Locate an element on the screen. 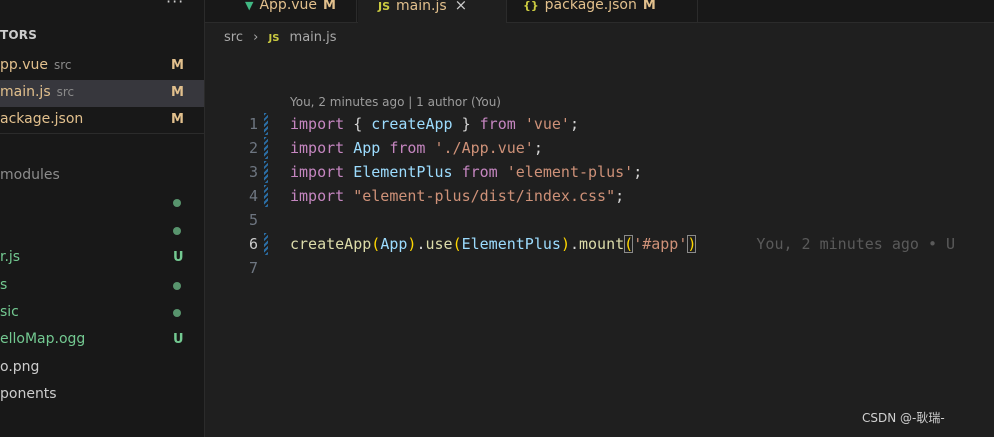  open-editor-name: main.js src is located at coordinates (37, 92).